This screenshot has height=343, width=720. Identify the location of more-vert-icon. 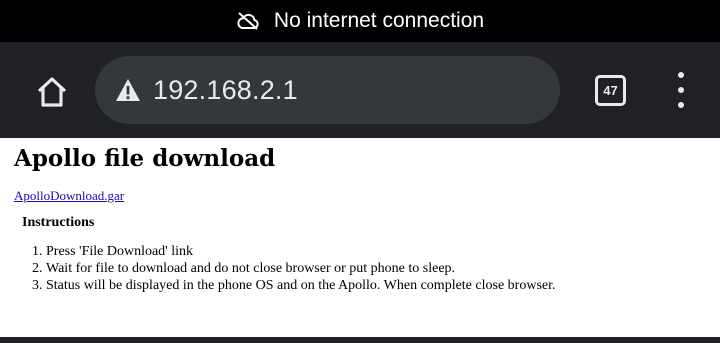
(681, 90).